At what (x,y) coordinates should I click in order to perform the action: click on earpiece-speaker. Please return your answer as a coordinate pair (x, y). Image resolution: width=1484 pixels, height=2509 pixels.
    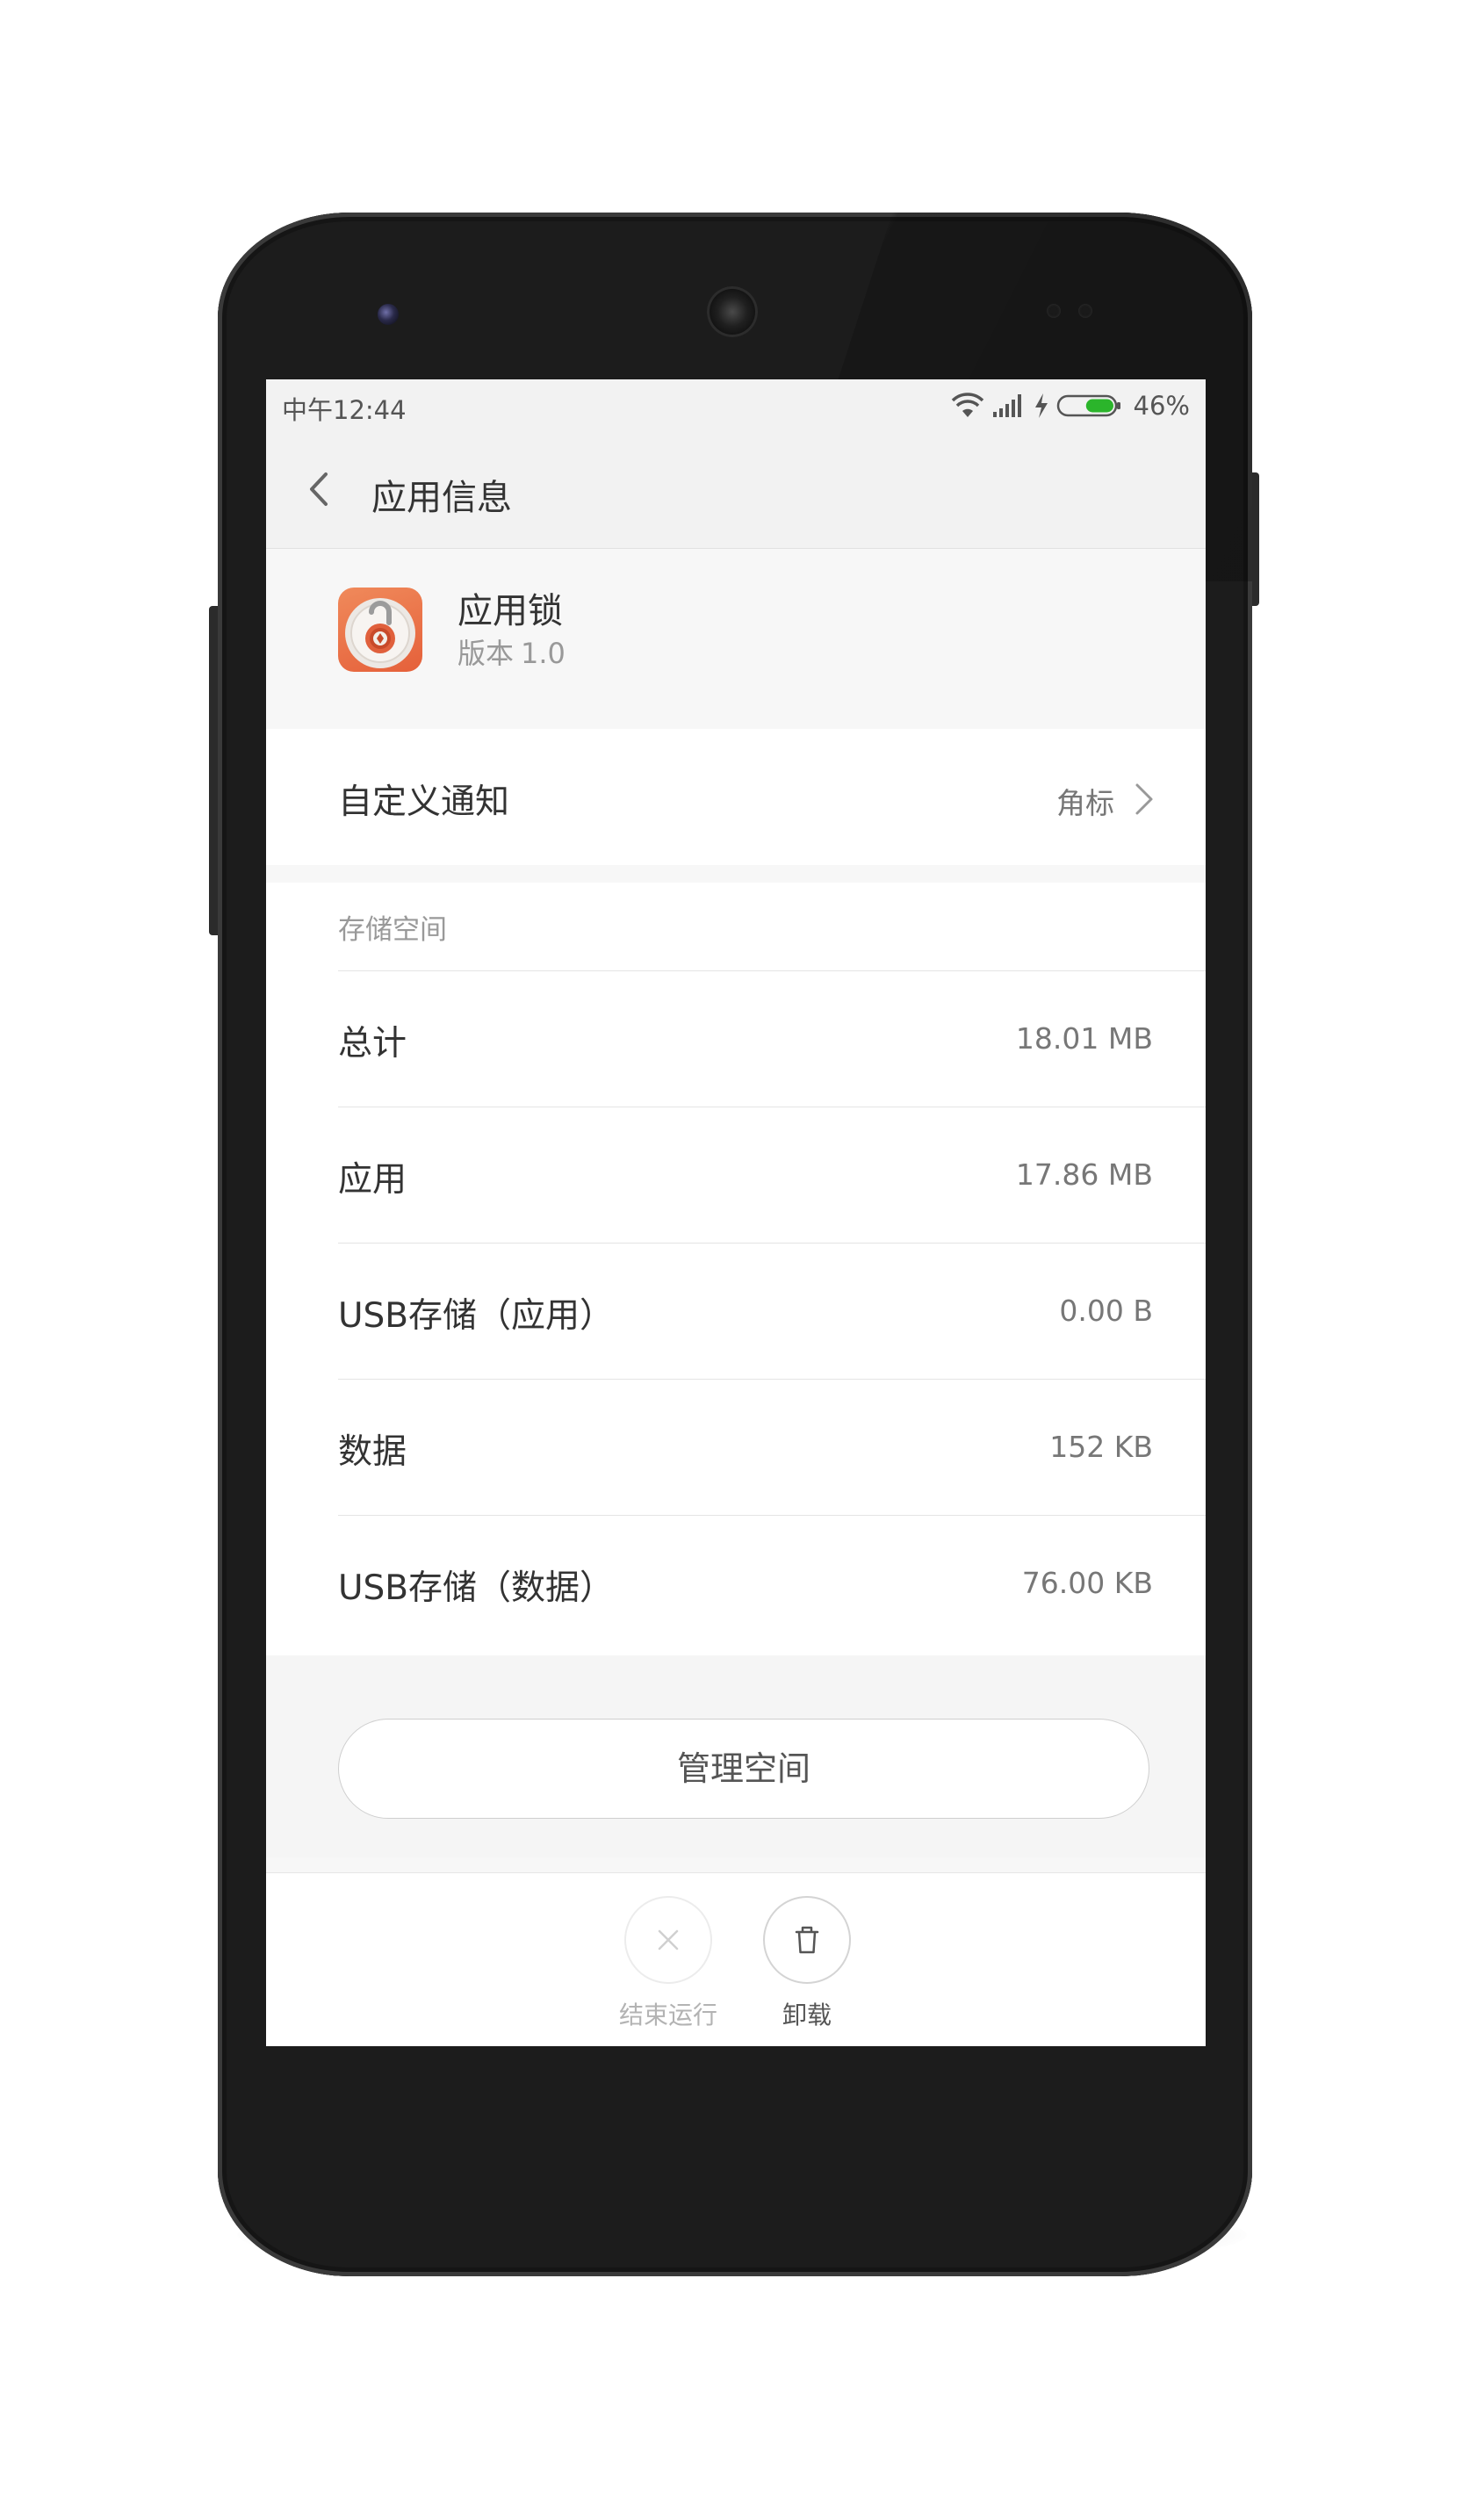
    Looking at the image, I should click on (732, 311).